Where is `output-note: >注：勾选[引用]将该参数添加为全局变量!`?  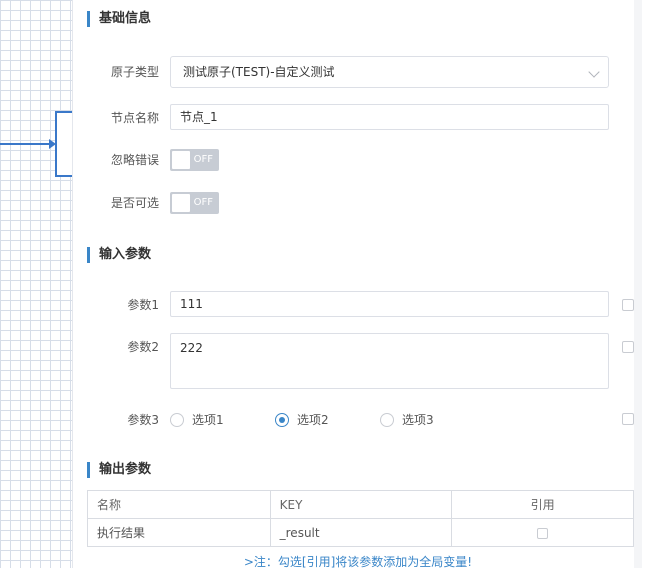 output-note: >注：勾选[引用]将该参数添加为全局变量! is located at coordinates (358, 561).